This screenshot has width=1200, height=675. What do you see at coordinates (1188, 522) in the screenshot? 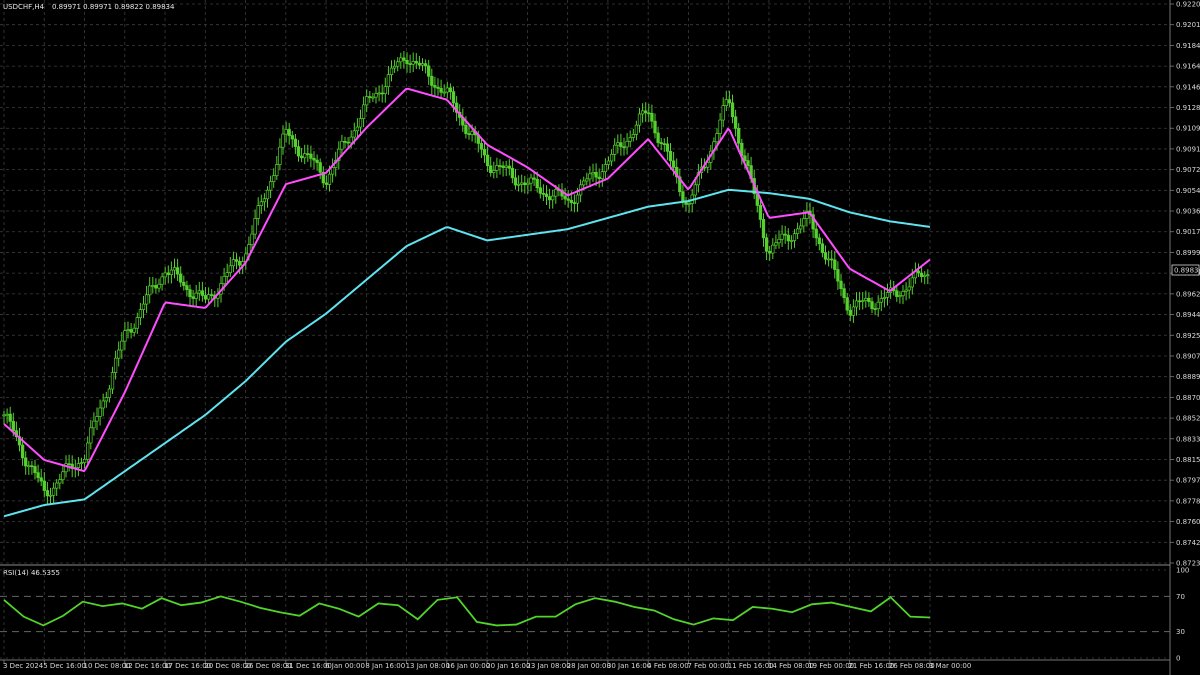
I see `price-tick-label: 0.87600` at bounding box center [1188, 522].